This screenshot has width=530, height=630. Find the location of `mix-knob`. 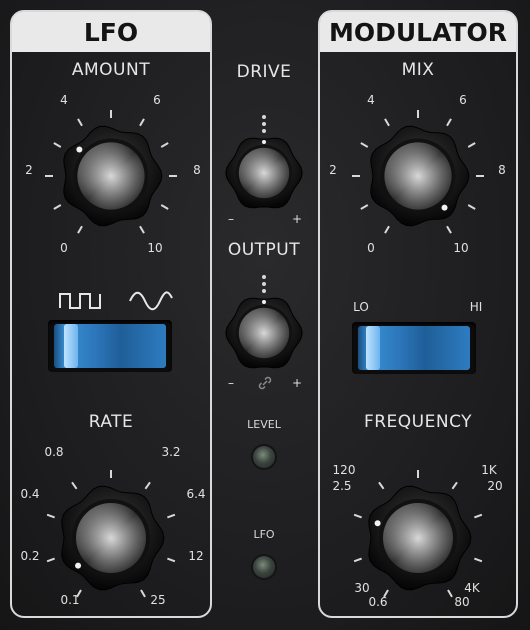

mix-knob is located at coordinates (418, 176).